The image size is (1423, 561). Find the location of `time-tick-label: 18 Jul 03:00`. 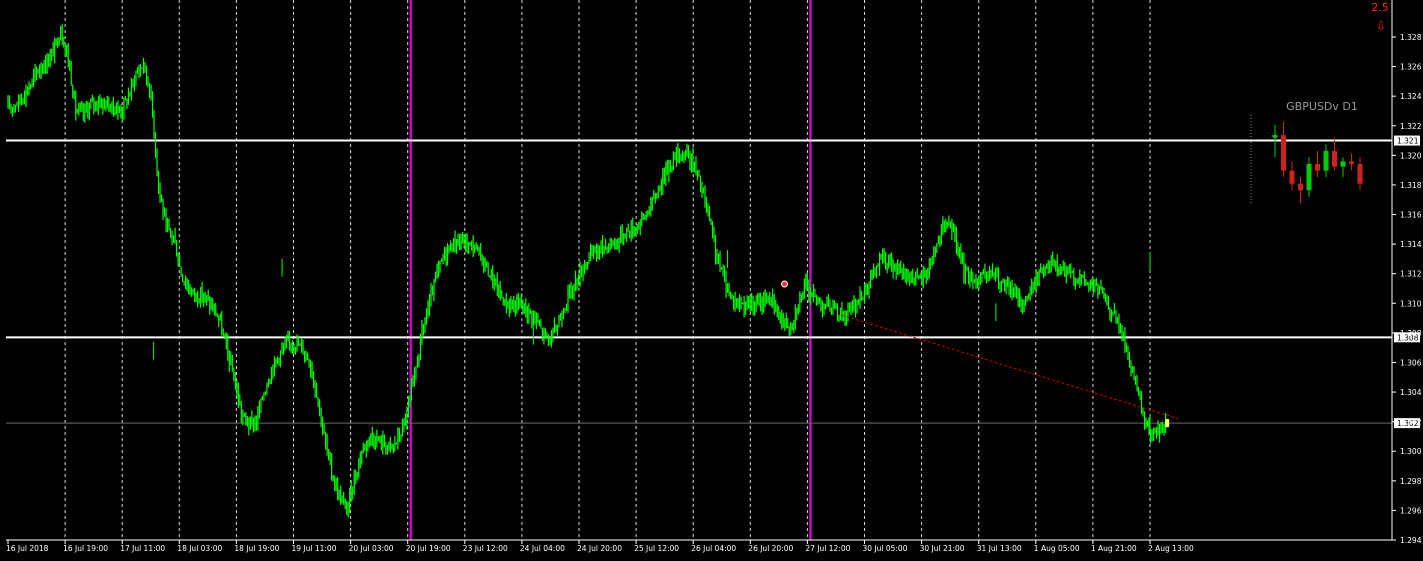

time-tick-label: 18 Jul 03:00 is located at coordinates (199, 548).